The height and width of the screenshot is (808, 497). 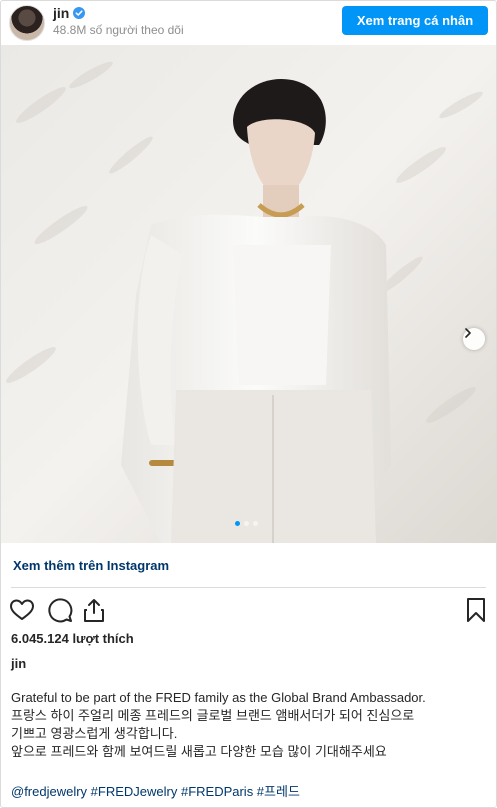 I want to click on caption-line: 프랑스 하이 주얼리 메종 프레드의 글로벌 브랜드 앰배서더가 되어 진심으로, so click(x=213, y=715).